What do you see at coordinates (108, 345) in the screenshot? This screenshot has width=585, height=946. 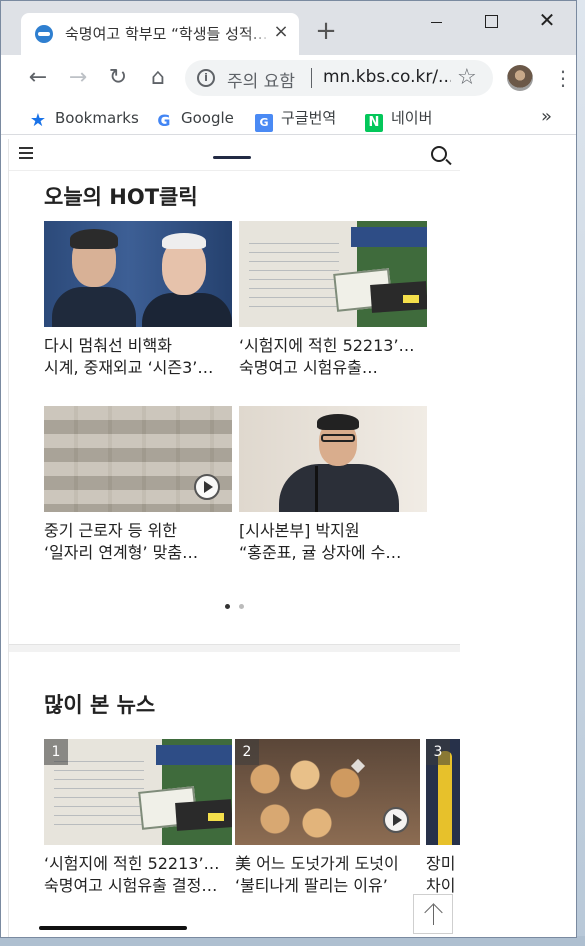 I see `caption-line: 다시 멈춰선 비핵화` at bounding box center [108, 345].